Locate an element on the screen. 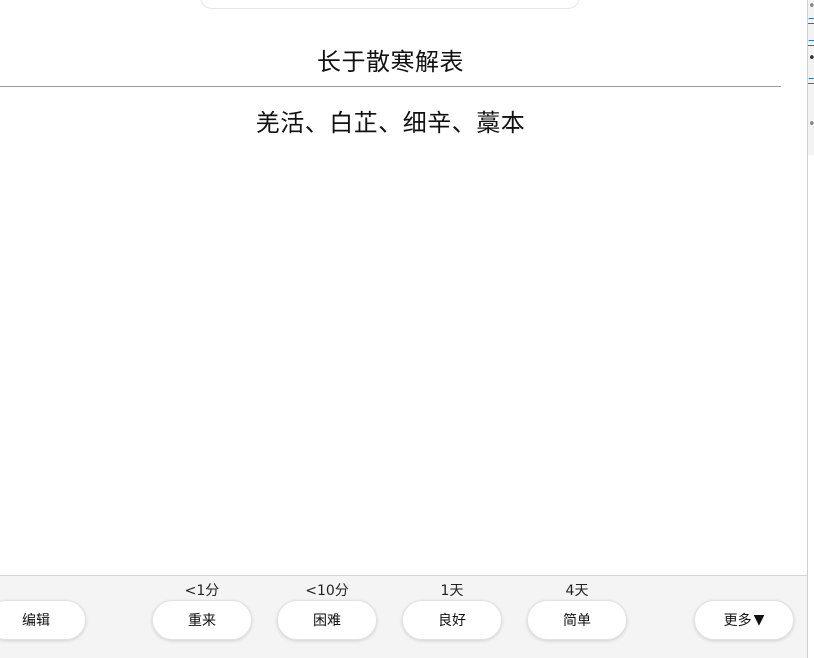 Image resolution: width=814 pixels, height=658 pixels. easy-button-label: 简单 is located at coordinates (577, 621).